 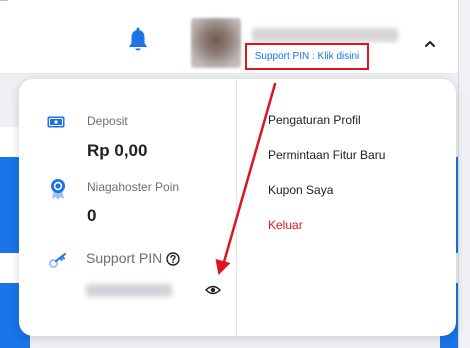 What do you see at coordinates (326, 155) in the screenshot?
I see `menu-item-feature-request: Permintaan Fitur Baru` at bounding box center [326, 155].